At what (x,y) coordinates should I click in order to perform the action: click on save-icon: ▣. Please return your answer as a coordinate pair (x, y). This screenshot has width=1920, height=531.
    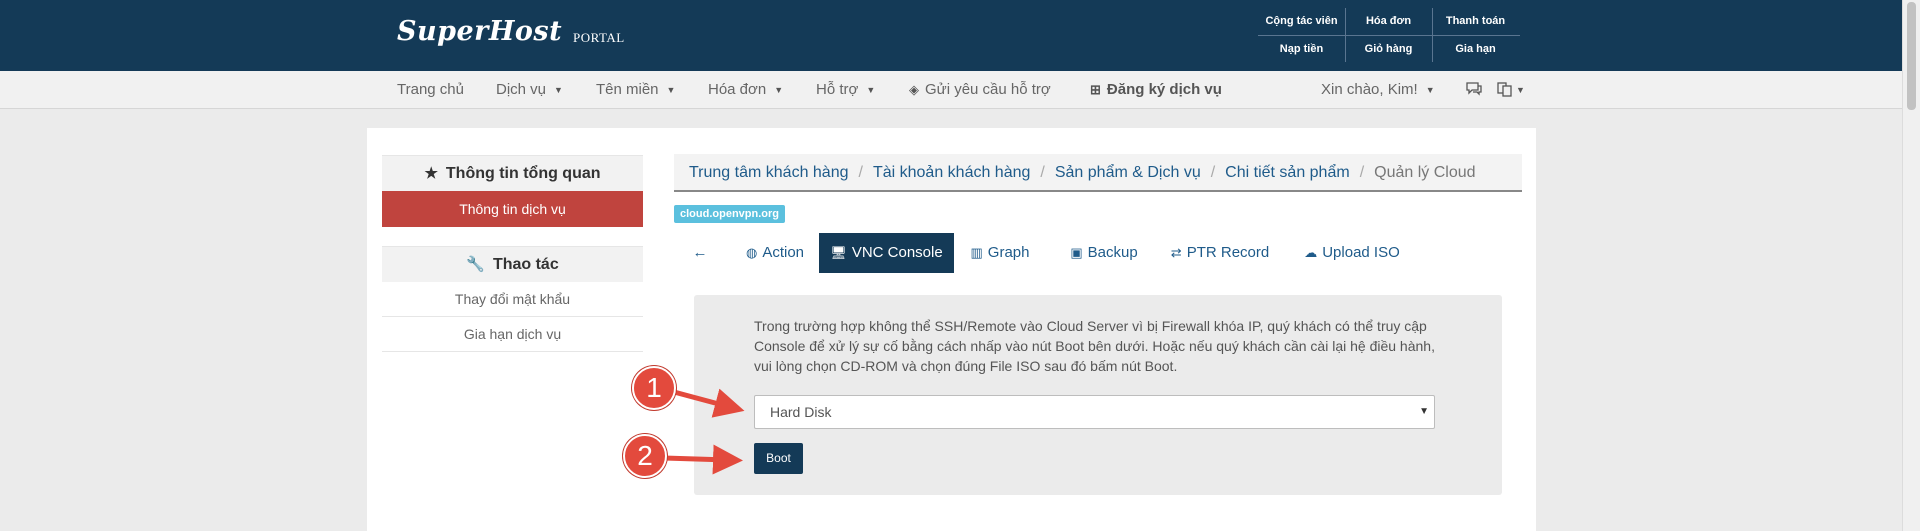
    Looking at the image, I should click on (1076, 252).